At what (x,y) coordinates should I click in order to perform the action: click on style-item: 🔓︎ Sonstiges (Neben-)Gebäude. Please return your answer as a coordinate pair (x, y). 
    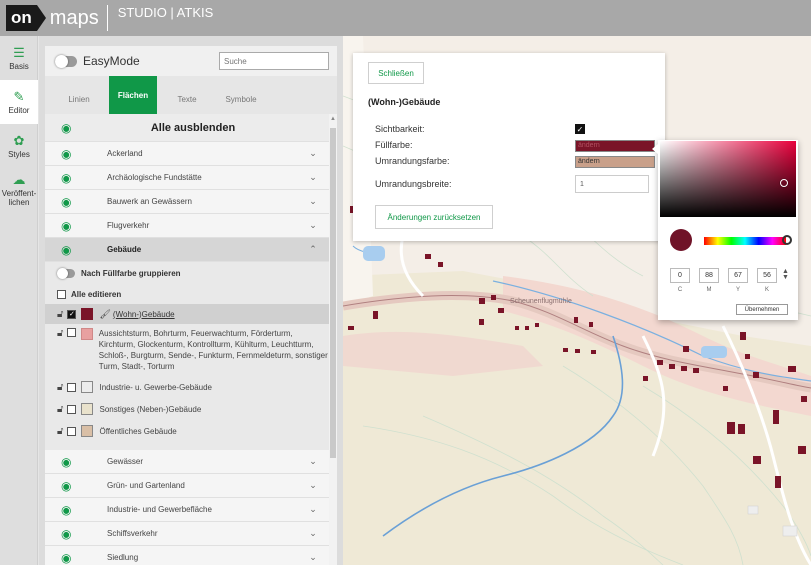
    Looking at the image, I should click on (187, 409).